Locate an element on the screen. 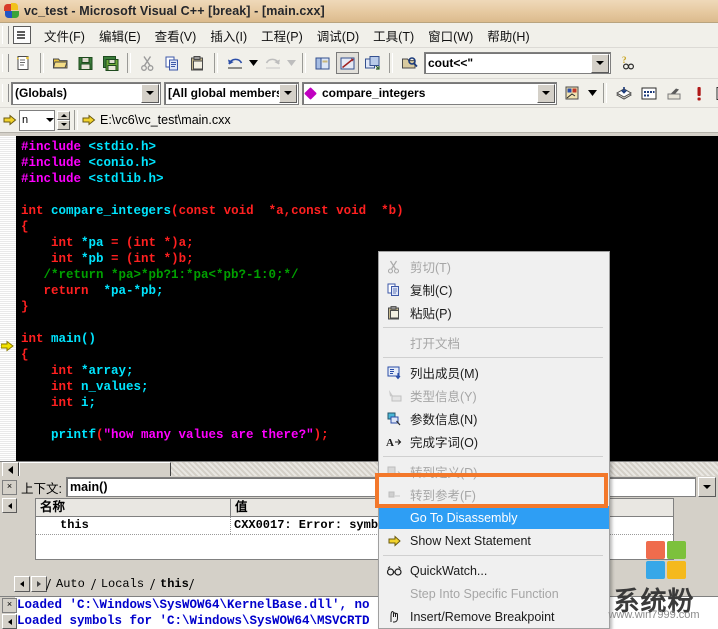  menu-help: 帮助(H) is located at coordinates (508, 35).